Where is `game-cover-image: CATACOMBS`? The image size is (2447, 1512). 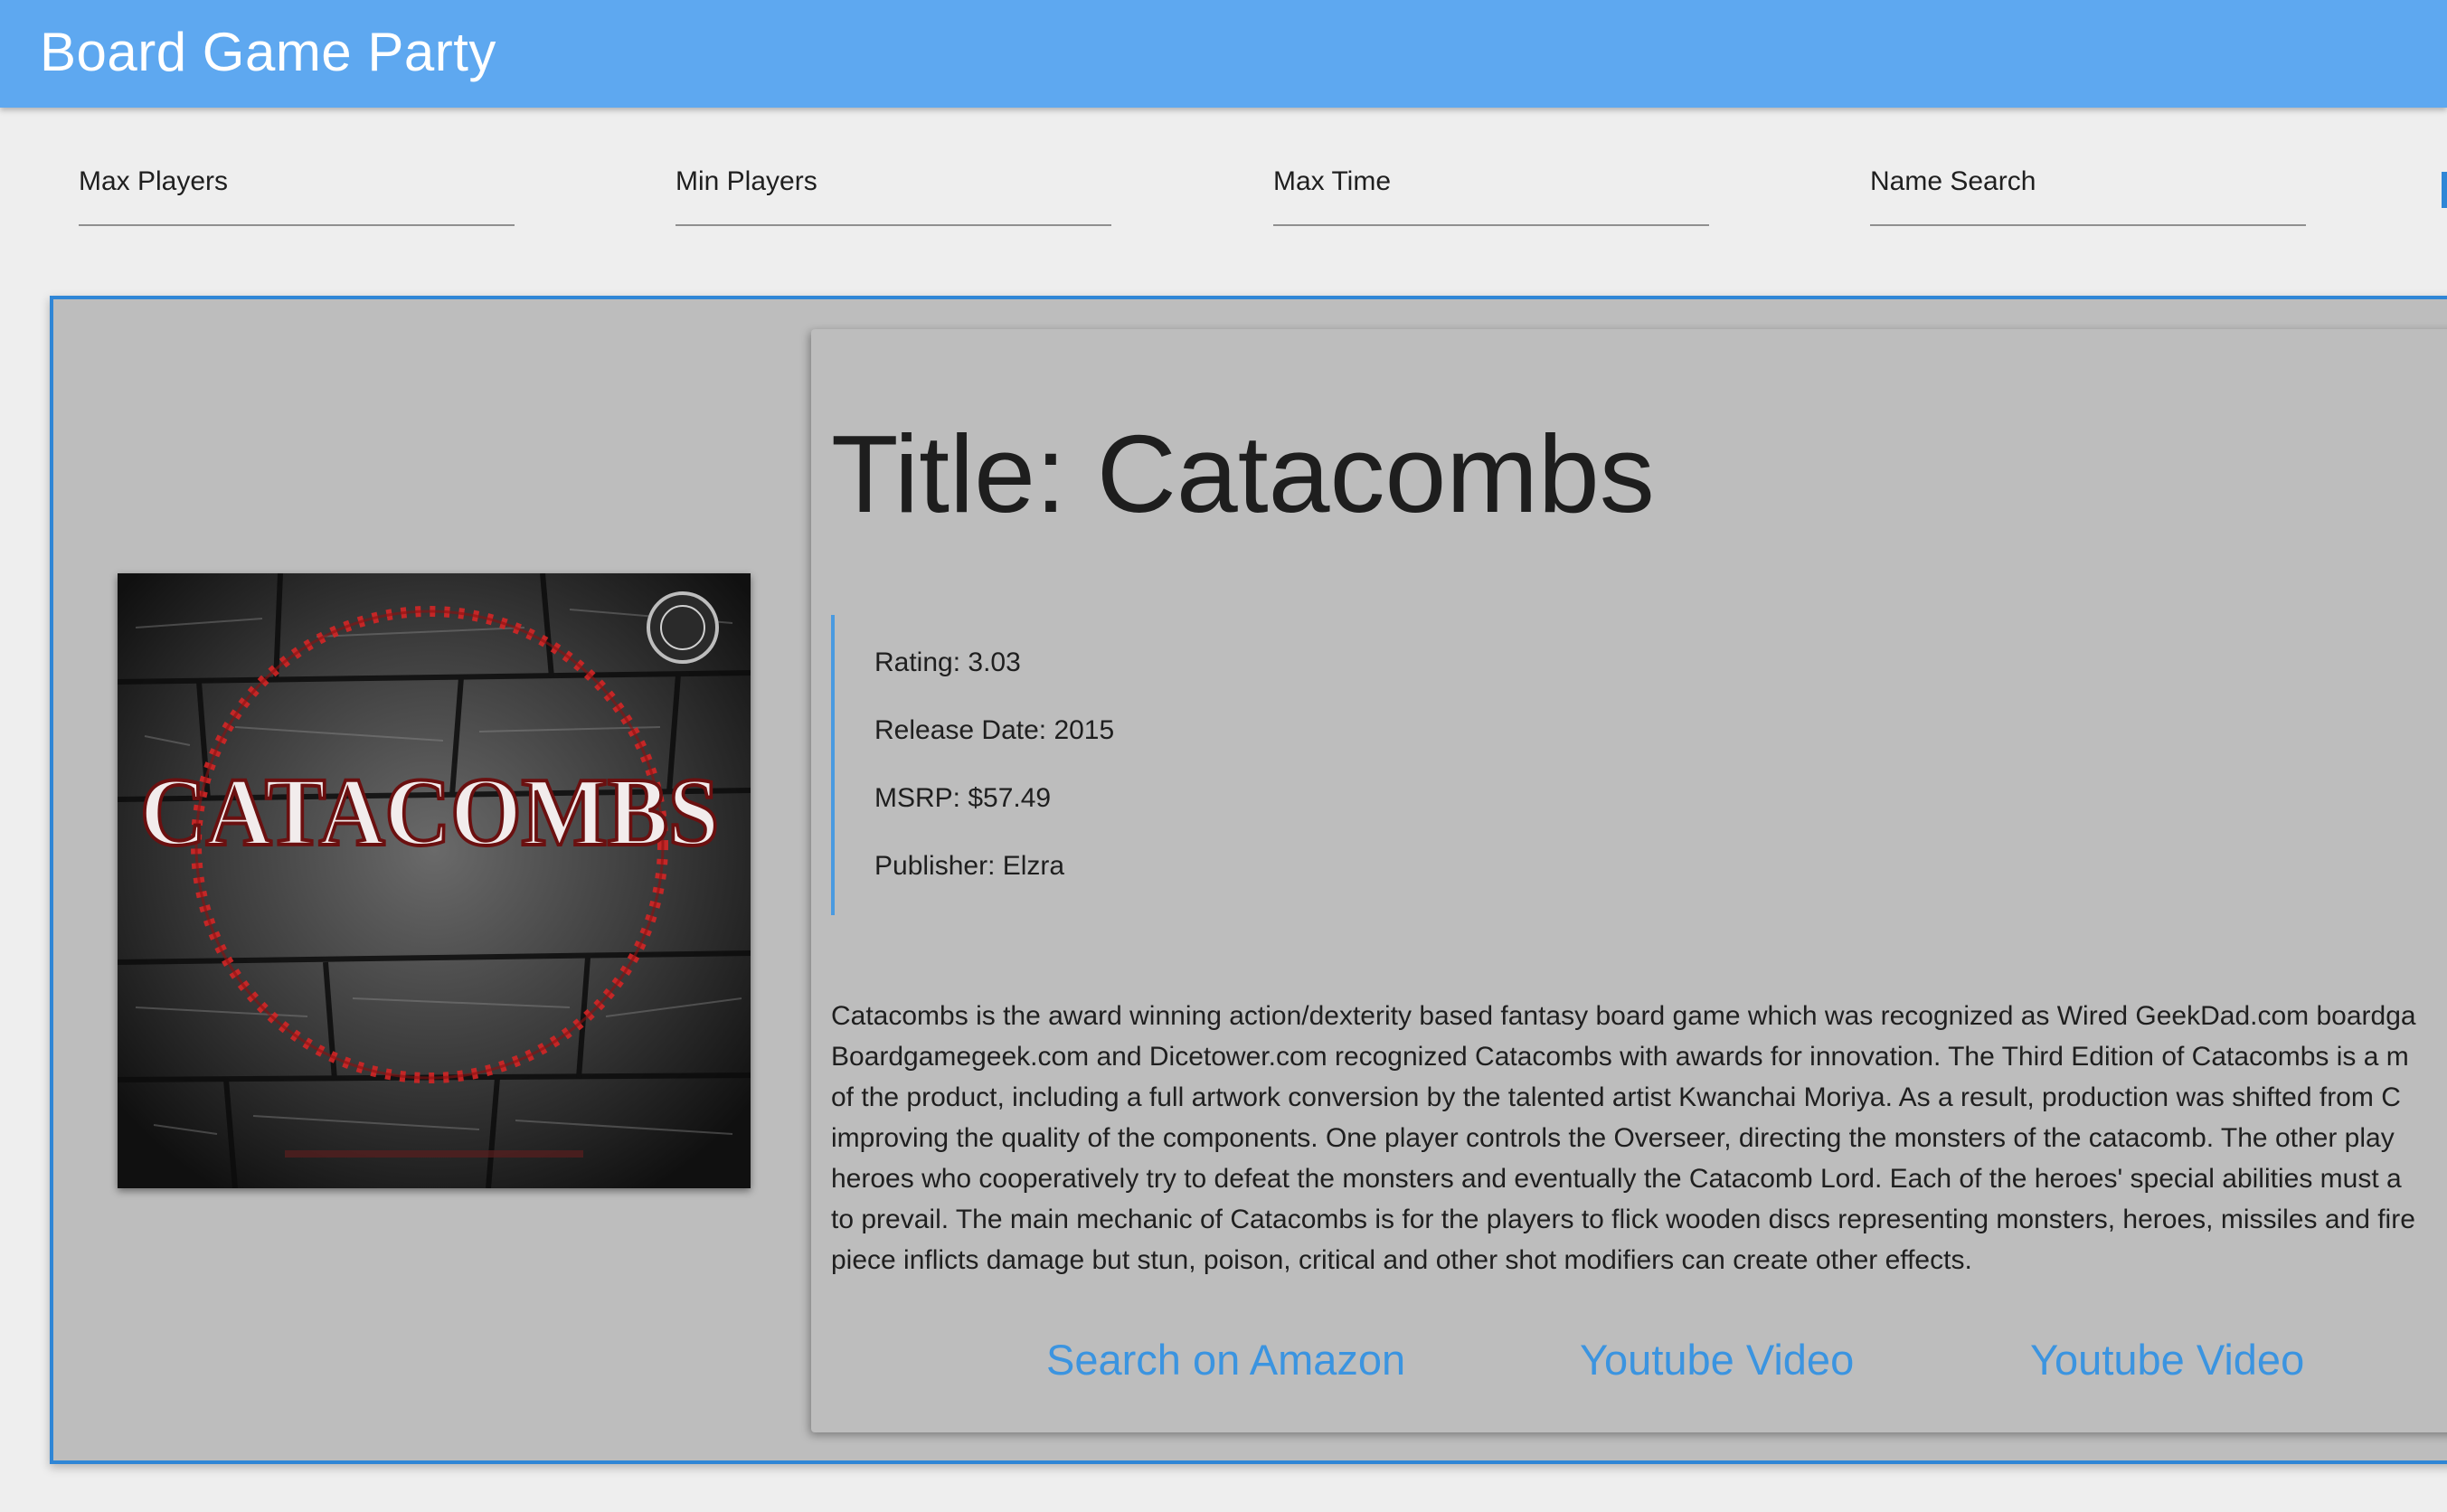 game-cover-image: CATACOMBS is located at coordinates (434, 880).